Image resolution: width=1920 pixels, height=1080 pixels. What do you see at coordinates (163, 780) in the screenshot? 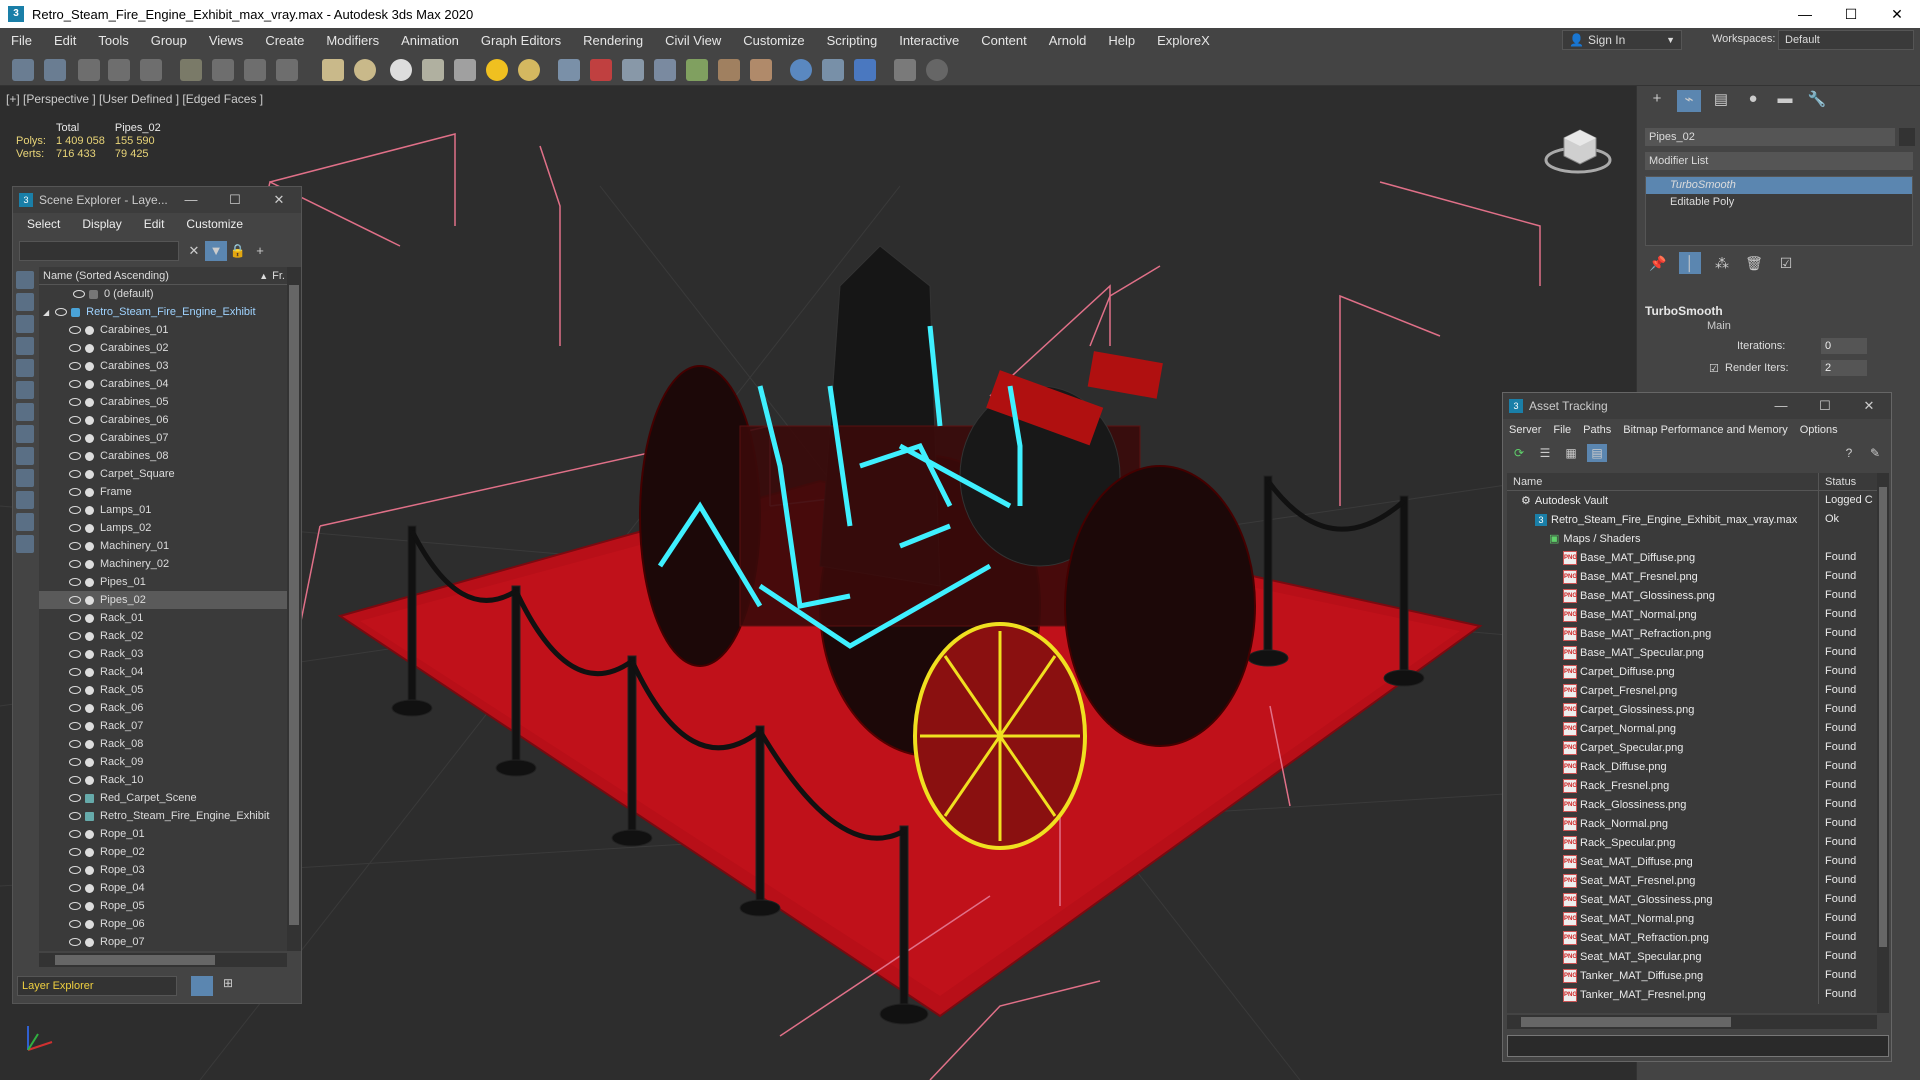
I see `scene-tree-row: Rack_10` at bounding box center [163, 780].